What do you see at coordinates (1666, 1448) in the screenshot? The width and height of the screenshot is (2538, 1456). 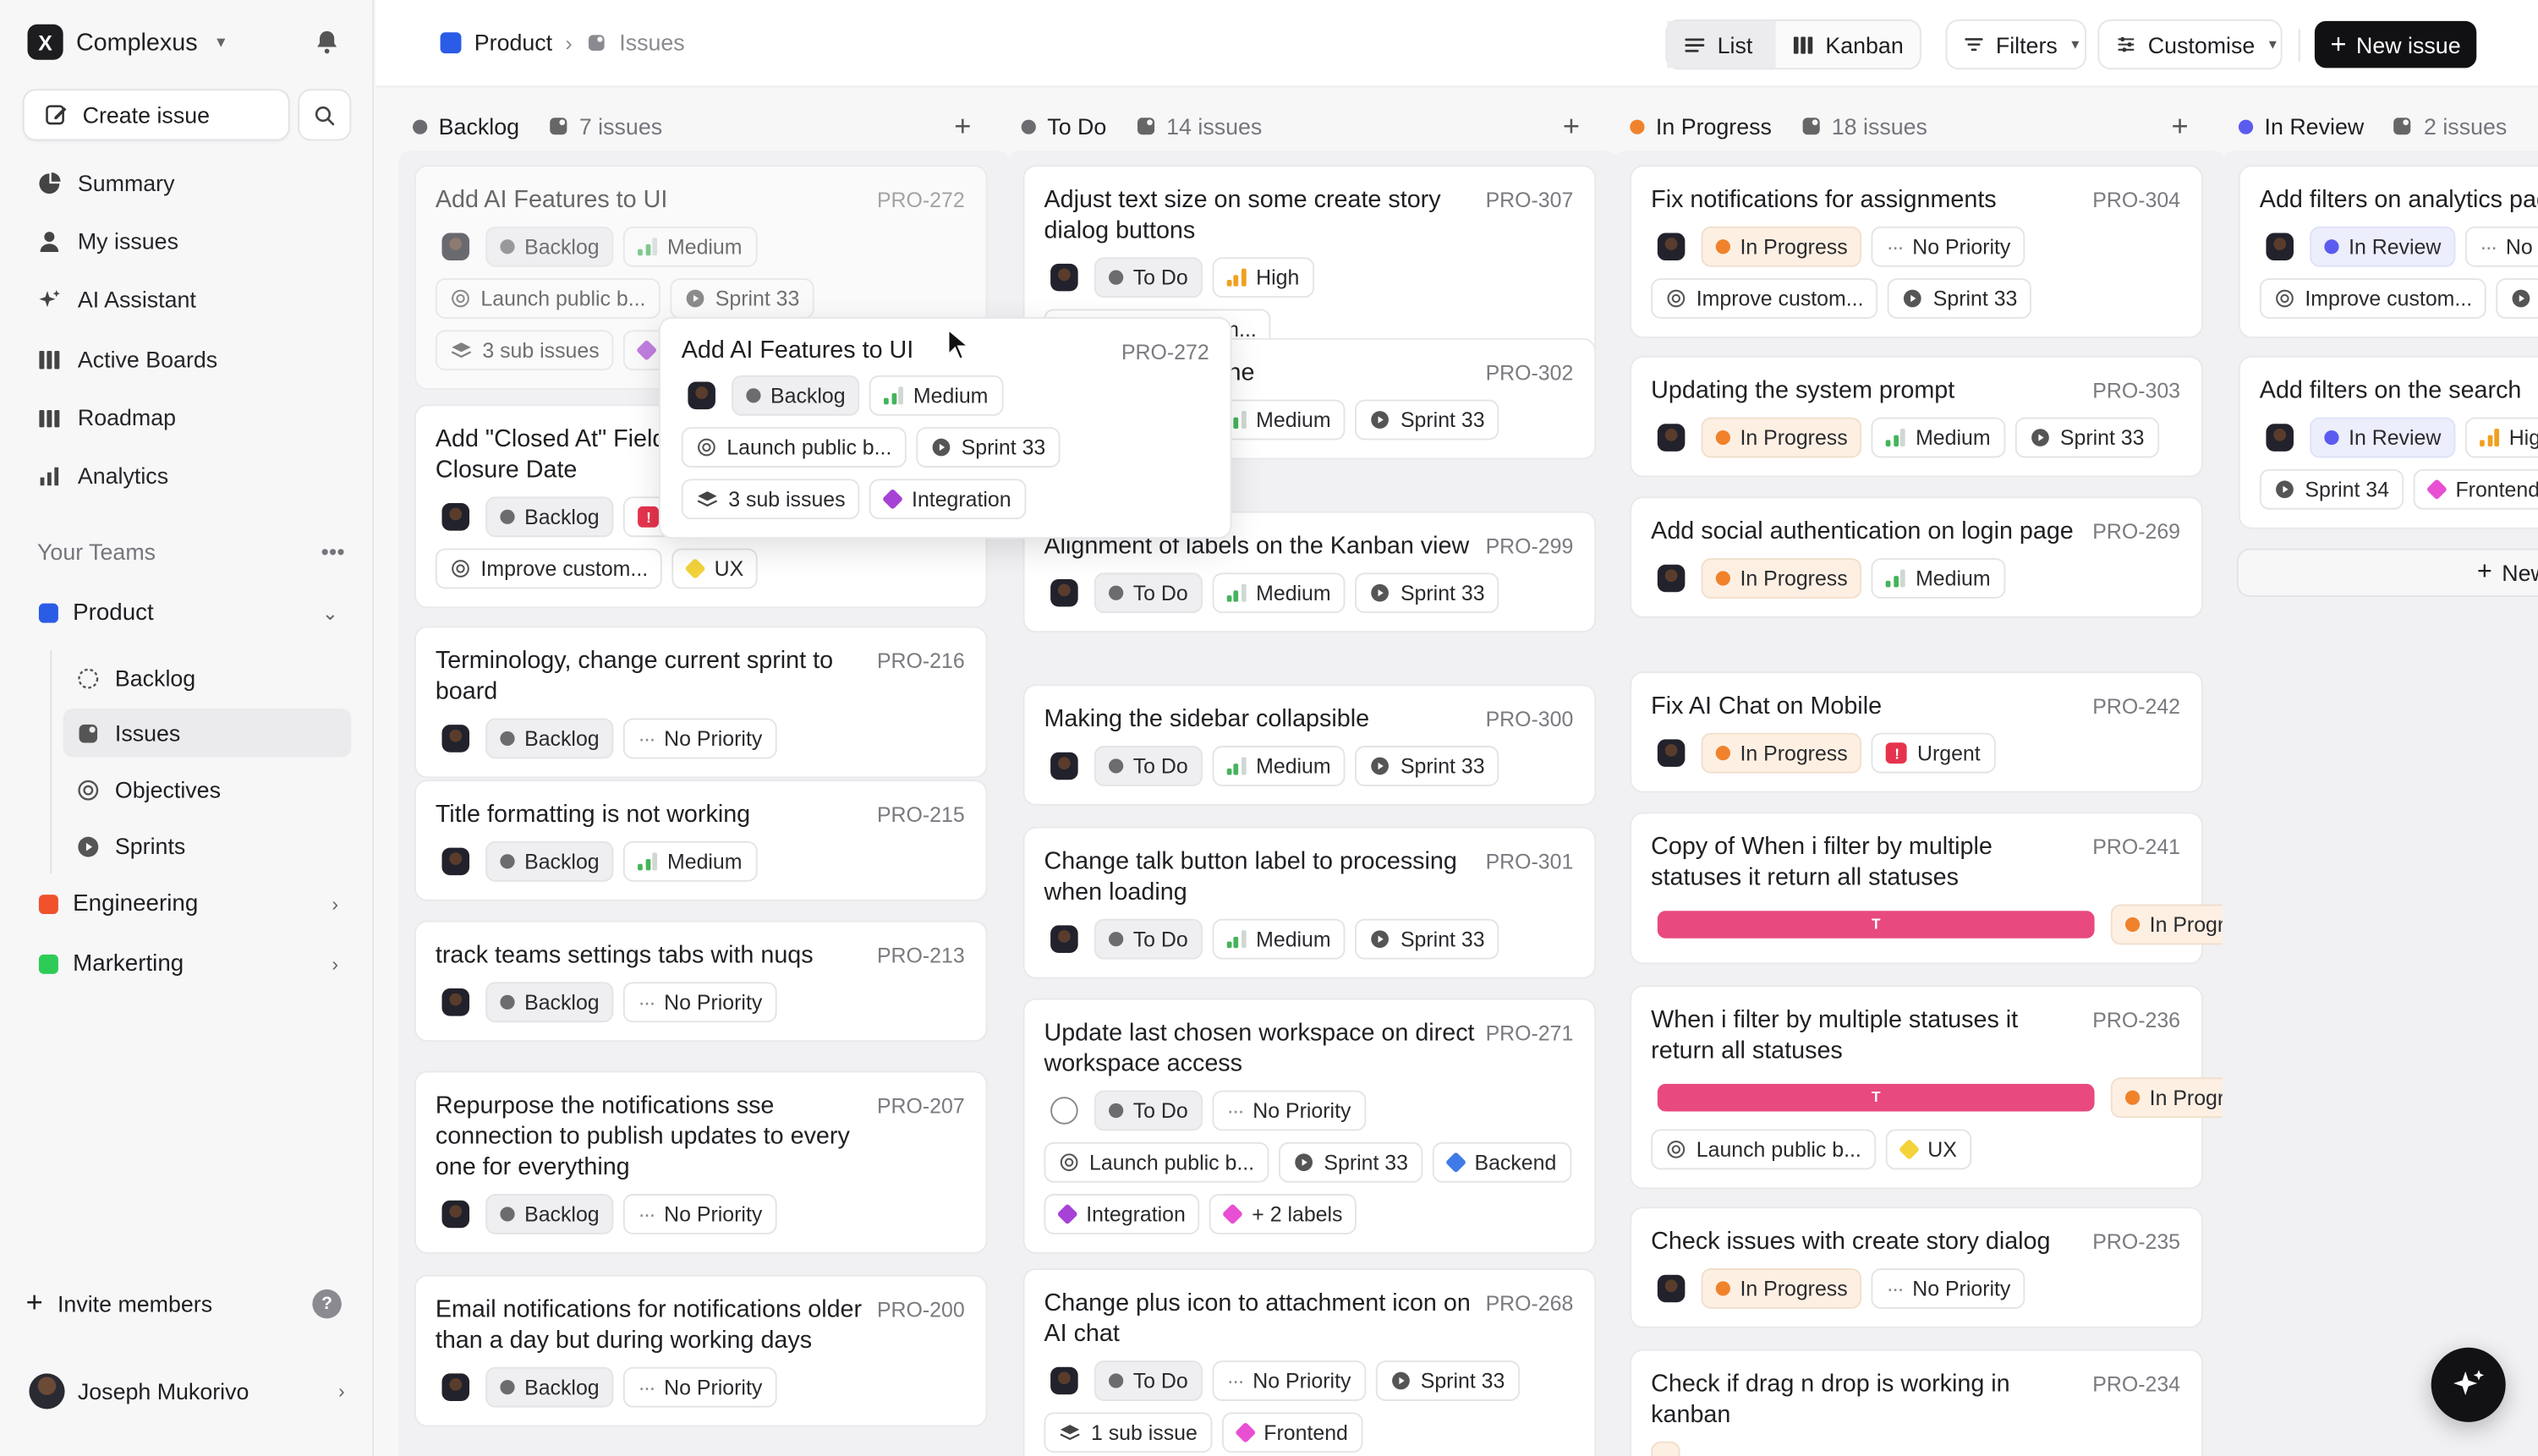 I see `status-chip` at bounding box center [1666, 1448].